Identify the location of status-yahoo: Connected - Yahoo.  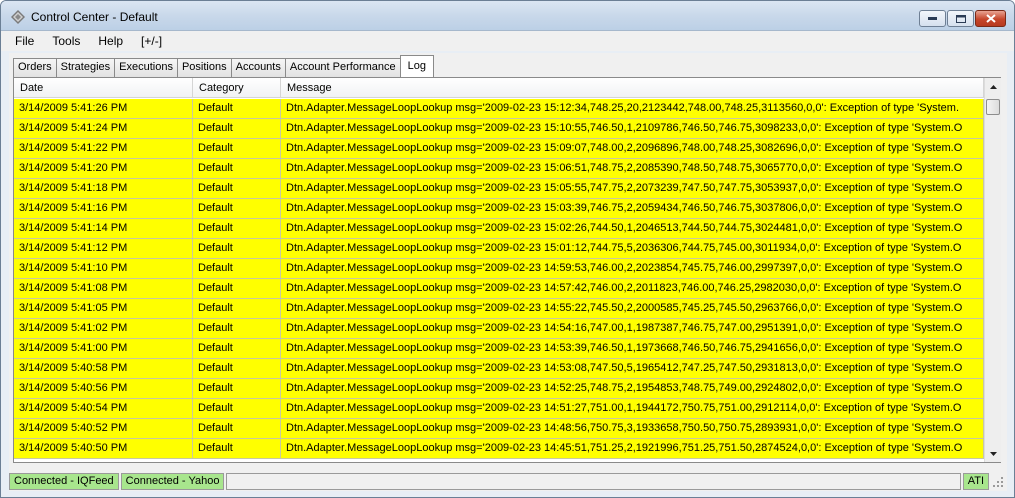
(172, 481).